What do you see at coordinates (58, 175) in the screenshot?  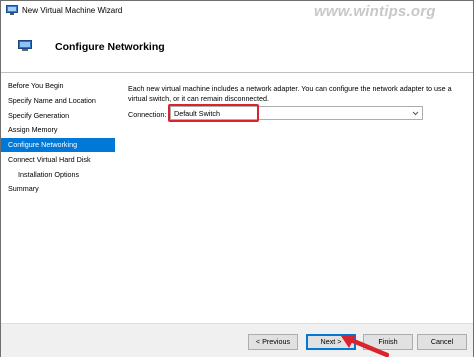 I see `sidebar-item-installation-options: Installation Options` at bounding box center [58, 175].